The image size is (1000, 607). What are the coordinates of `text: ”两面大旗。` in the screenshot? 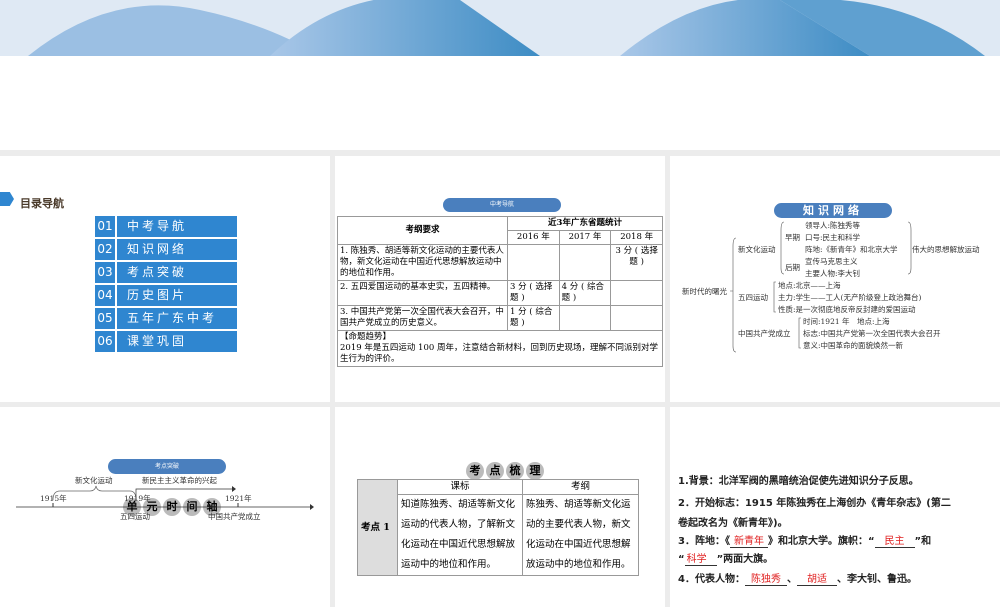 It's located at (745, 559).